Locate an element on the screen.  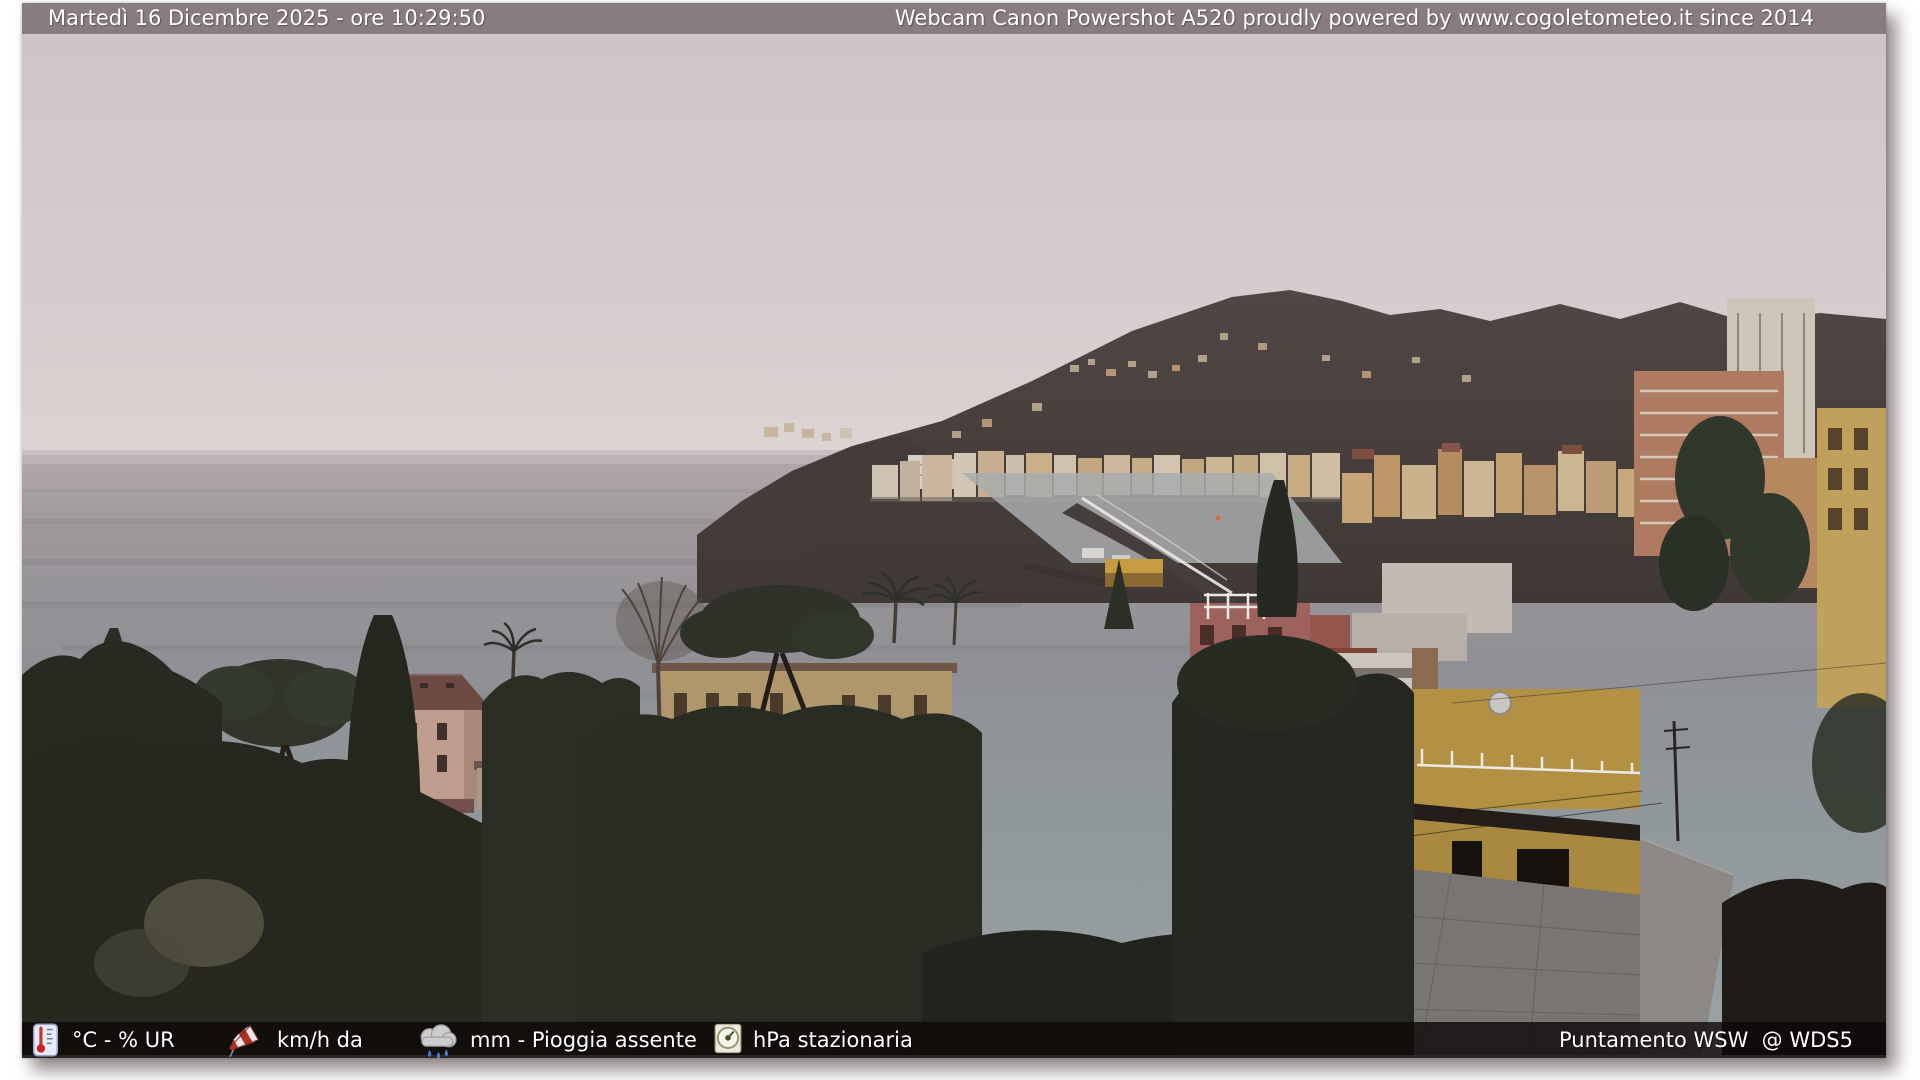
rain-cloud-icon is located at coordinates (436, 1040).